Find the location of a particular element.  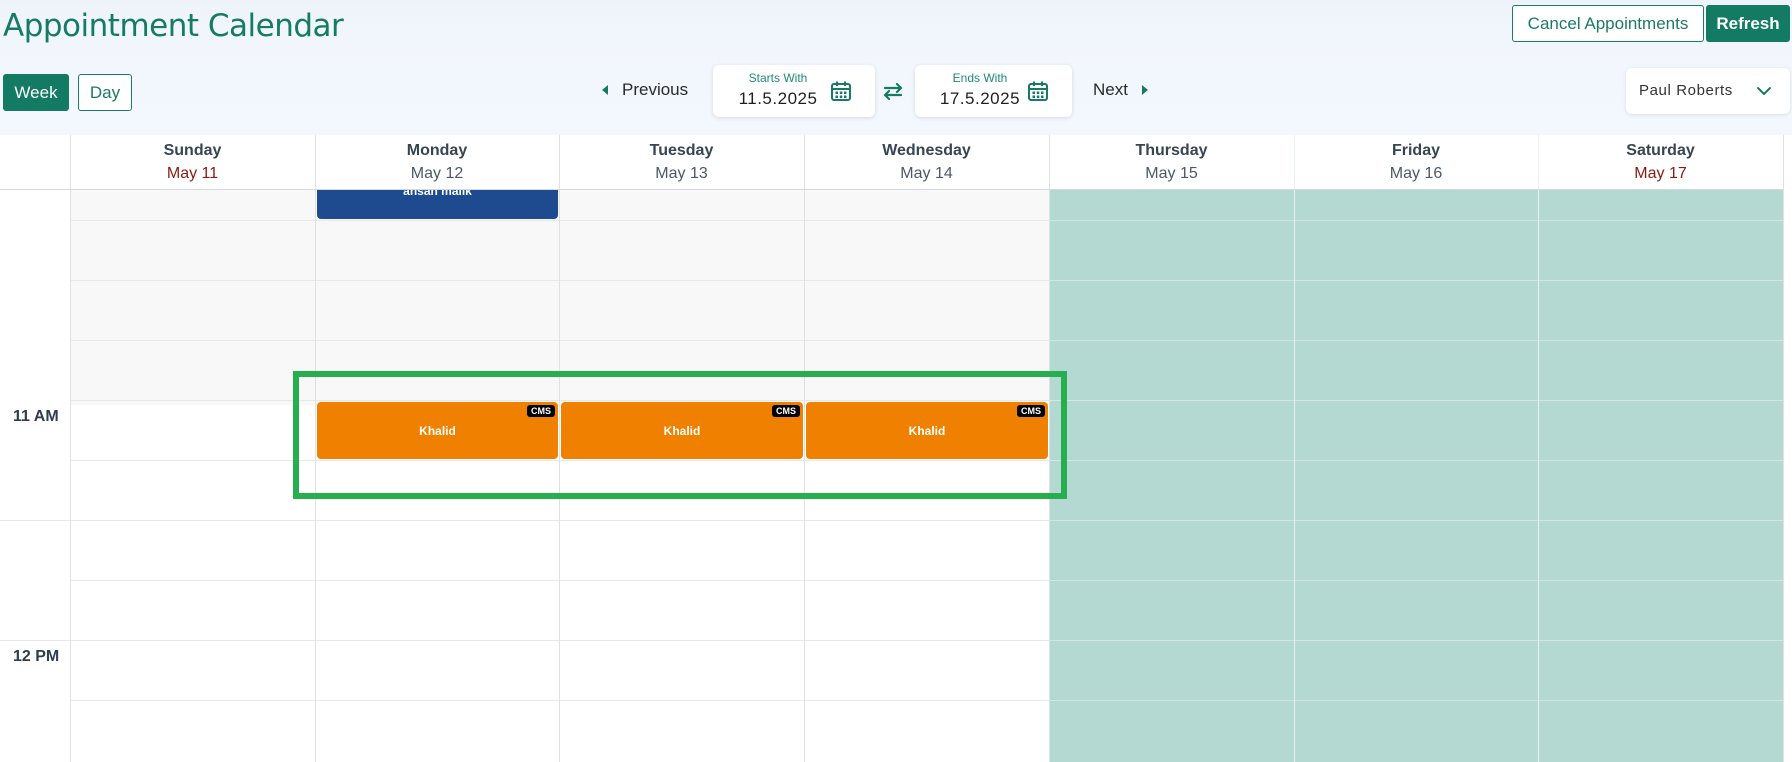

day-header-friday: Friday May 16 is located at coordinates (1416, 162).